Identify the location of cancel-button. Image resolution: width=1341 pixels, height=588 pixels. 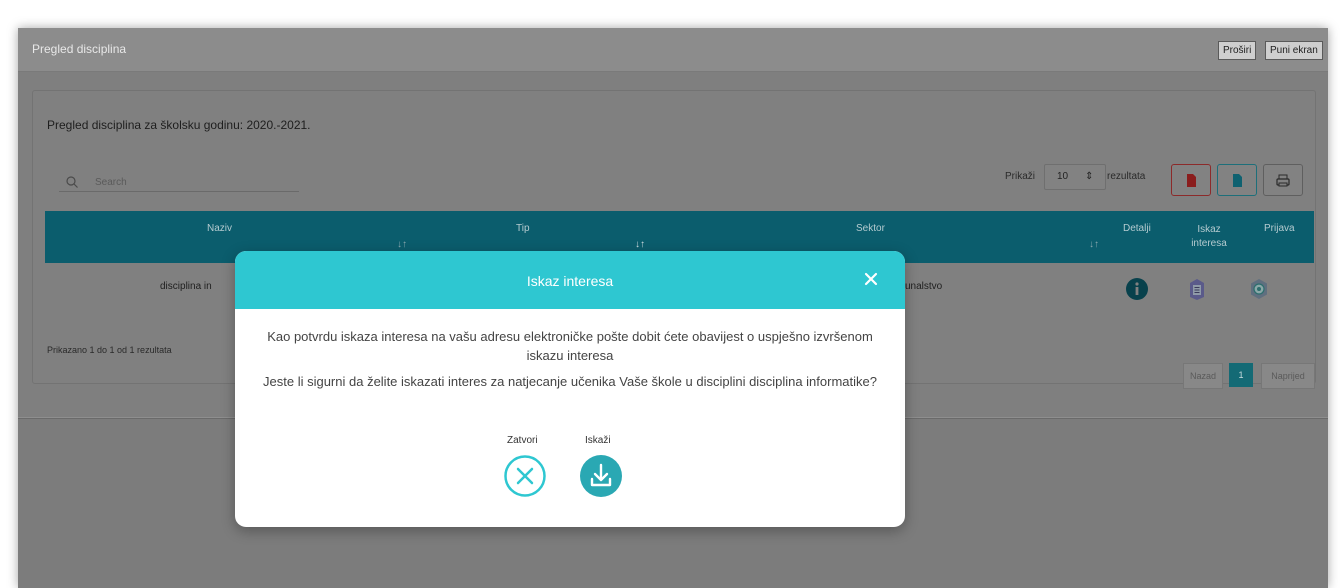
(525, 476).